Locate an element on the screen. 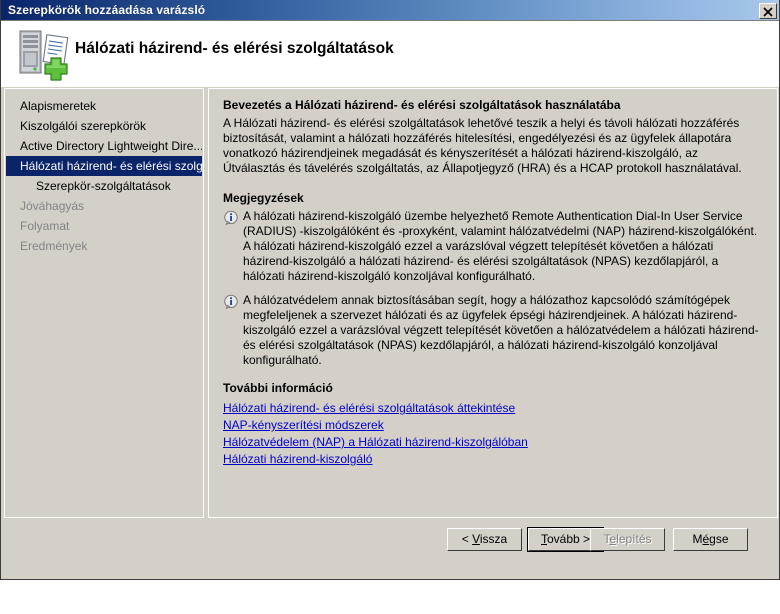 The image size is (780, 614). server-role-add-icon is located at coordinates (44, 55).